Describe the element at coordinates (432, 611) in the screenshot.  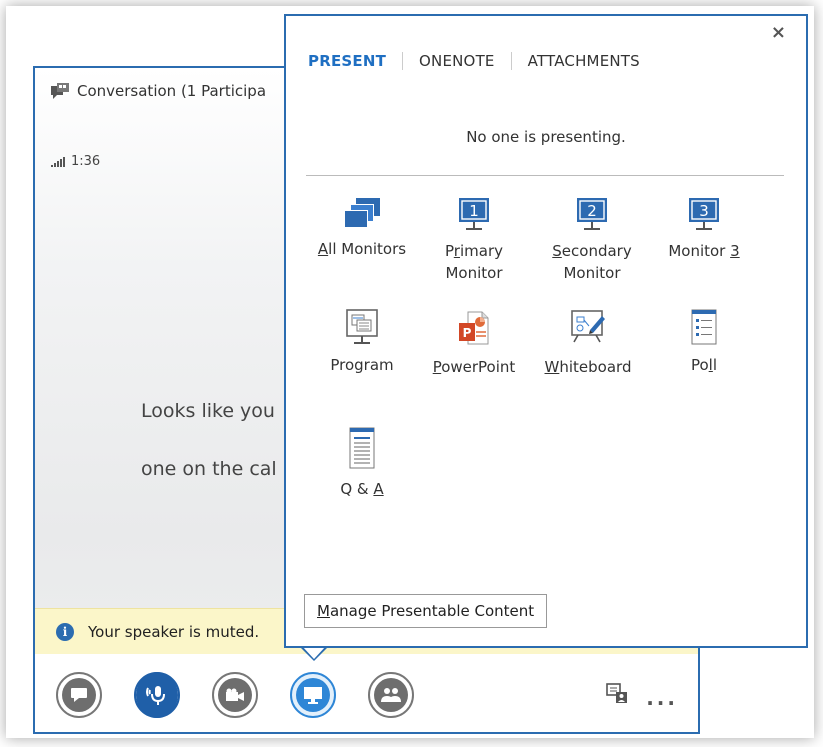
I see `manage-button-label: anage Presentable Content` at that location.